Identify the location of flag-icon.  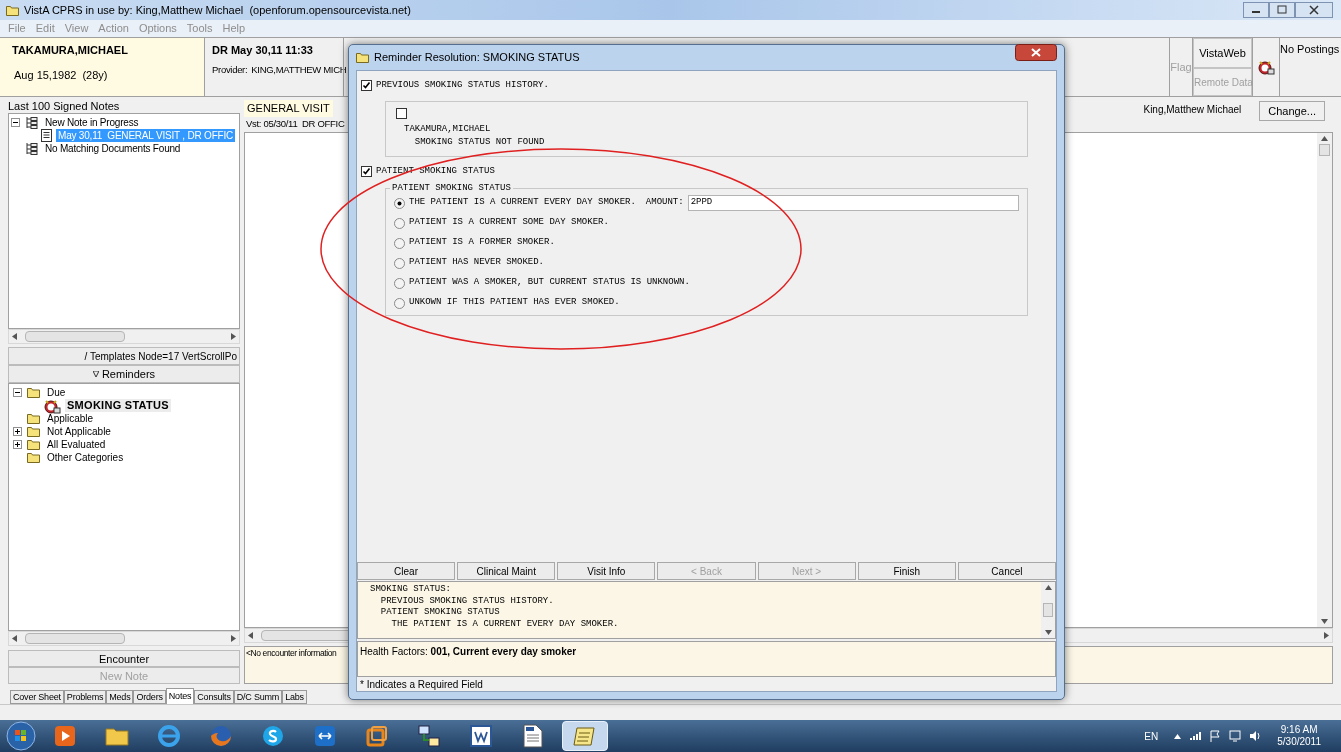
(1215, 736).